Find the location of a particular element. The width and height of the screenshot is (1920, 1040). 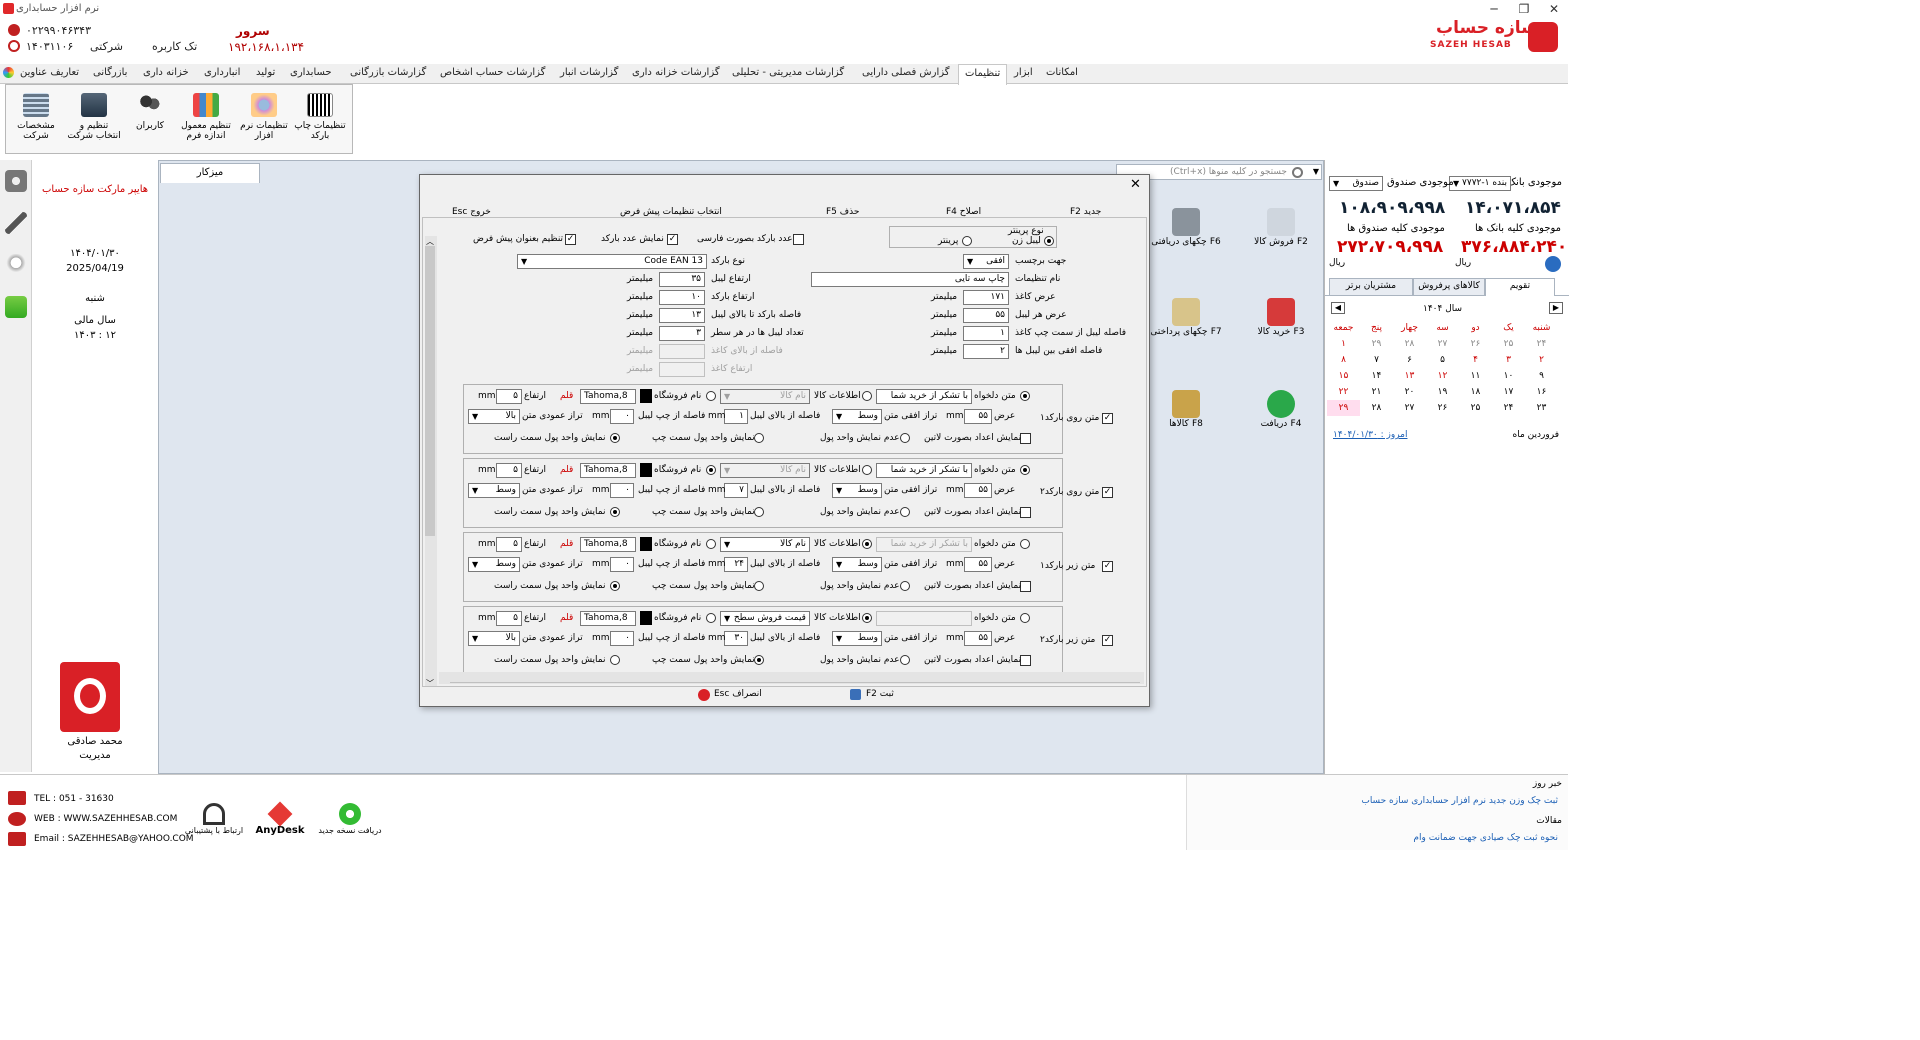

today-link: امروز : ۱۴۰۴/۰۱/۳۰ is located at coordinates (1370, 435).